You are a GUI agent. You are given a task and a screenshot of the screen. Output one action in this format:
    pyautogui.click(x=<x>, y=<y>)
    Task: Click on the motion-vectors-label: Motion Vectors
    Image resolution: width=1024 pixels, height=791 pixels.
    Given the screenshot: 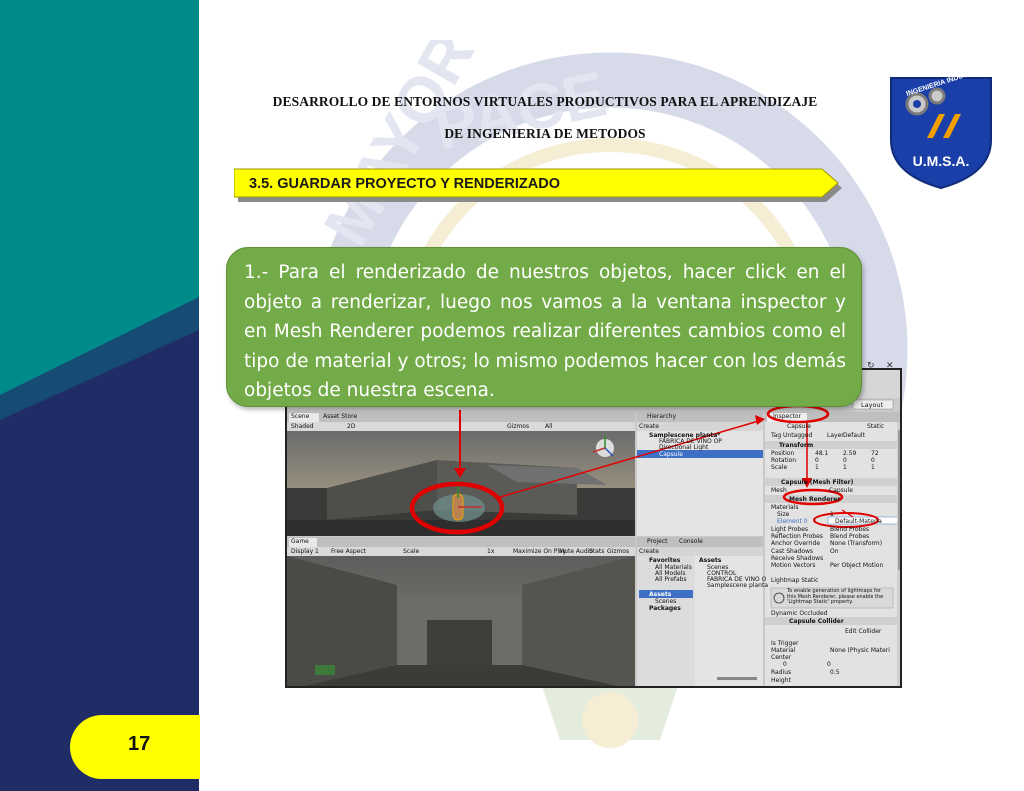 What is the action you would take?
    pyautogui.click(x=793, y=565)
    